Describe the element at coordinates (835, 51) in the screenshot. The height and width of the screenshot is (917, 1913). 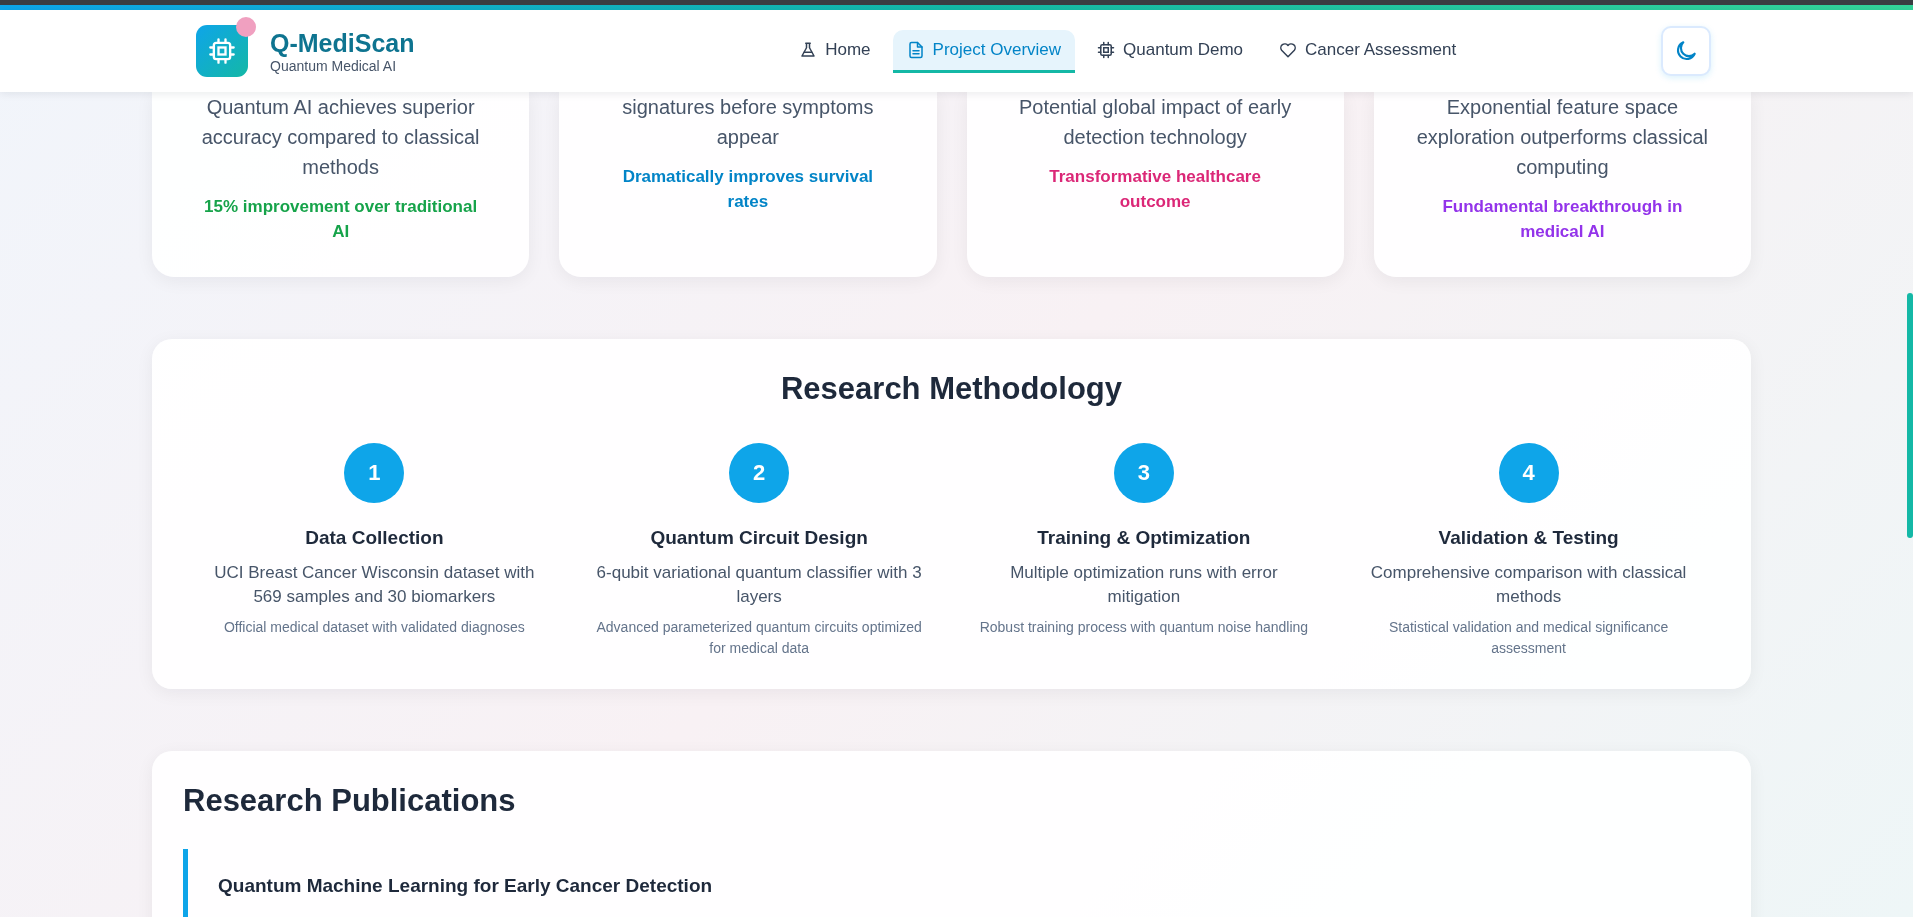
I see `nav-tab: Home` at that location.